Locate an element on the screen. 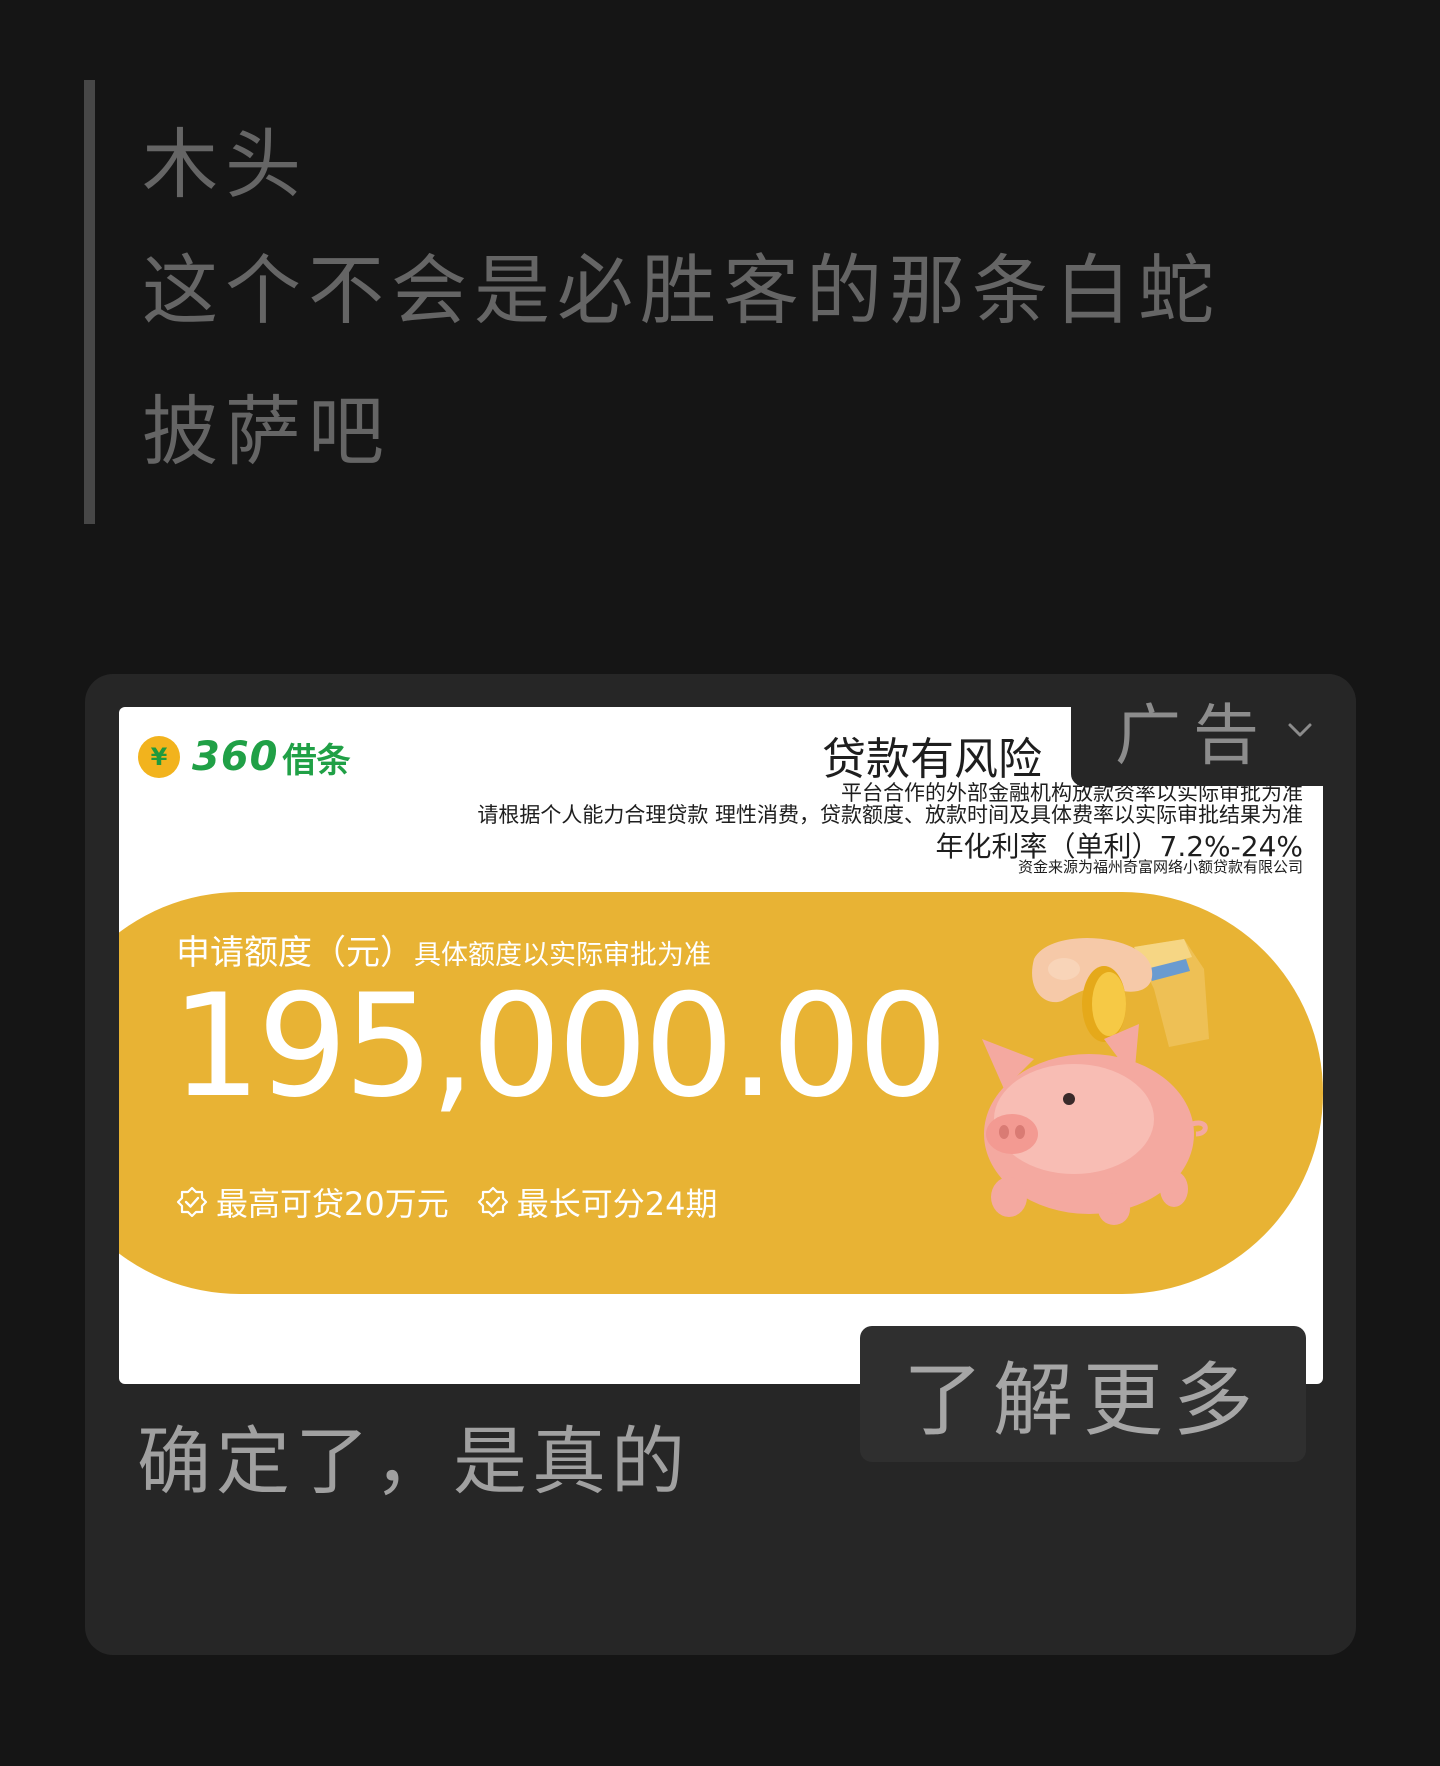 The height and width of the screenshot is (1766, 1440). ad-caption: 确定了，是真的 is located at coordinates (413, 1462).